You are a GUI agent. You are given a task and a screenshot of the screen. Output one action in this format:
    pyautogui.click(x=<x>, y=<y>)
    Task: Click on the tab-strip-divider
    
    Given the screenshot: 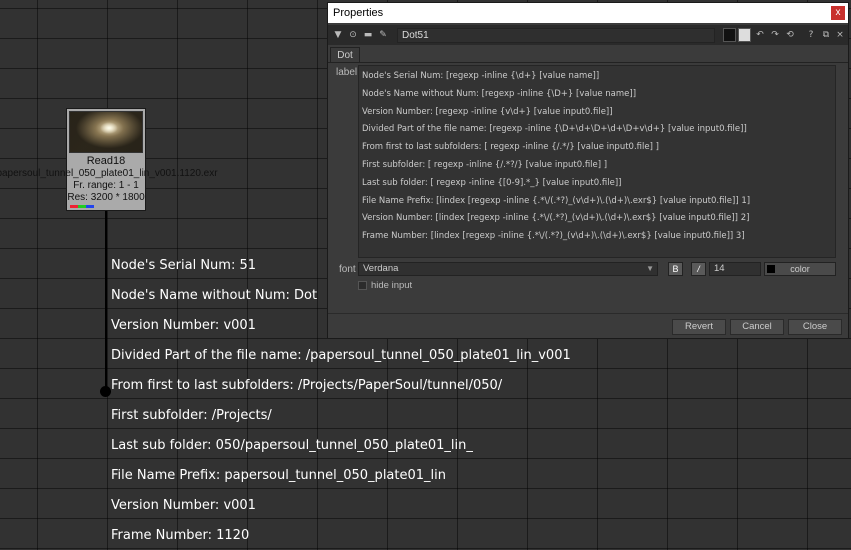 What is the action you would take?
    pyautogui.click(x=588, y=62)
    